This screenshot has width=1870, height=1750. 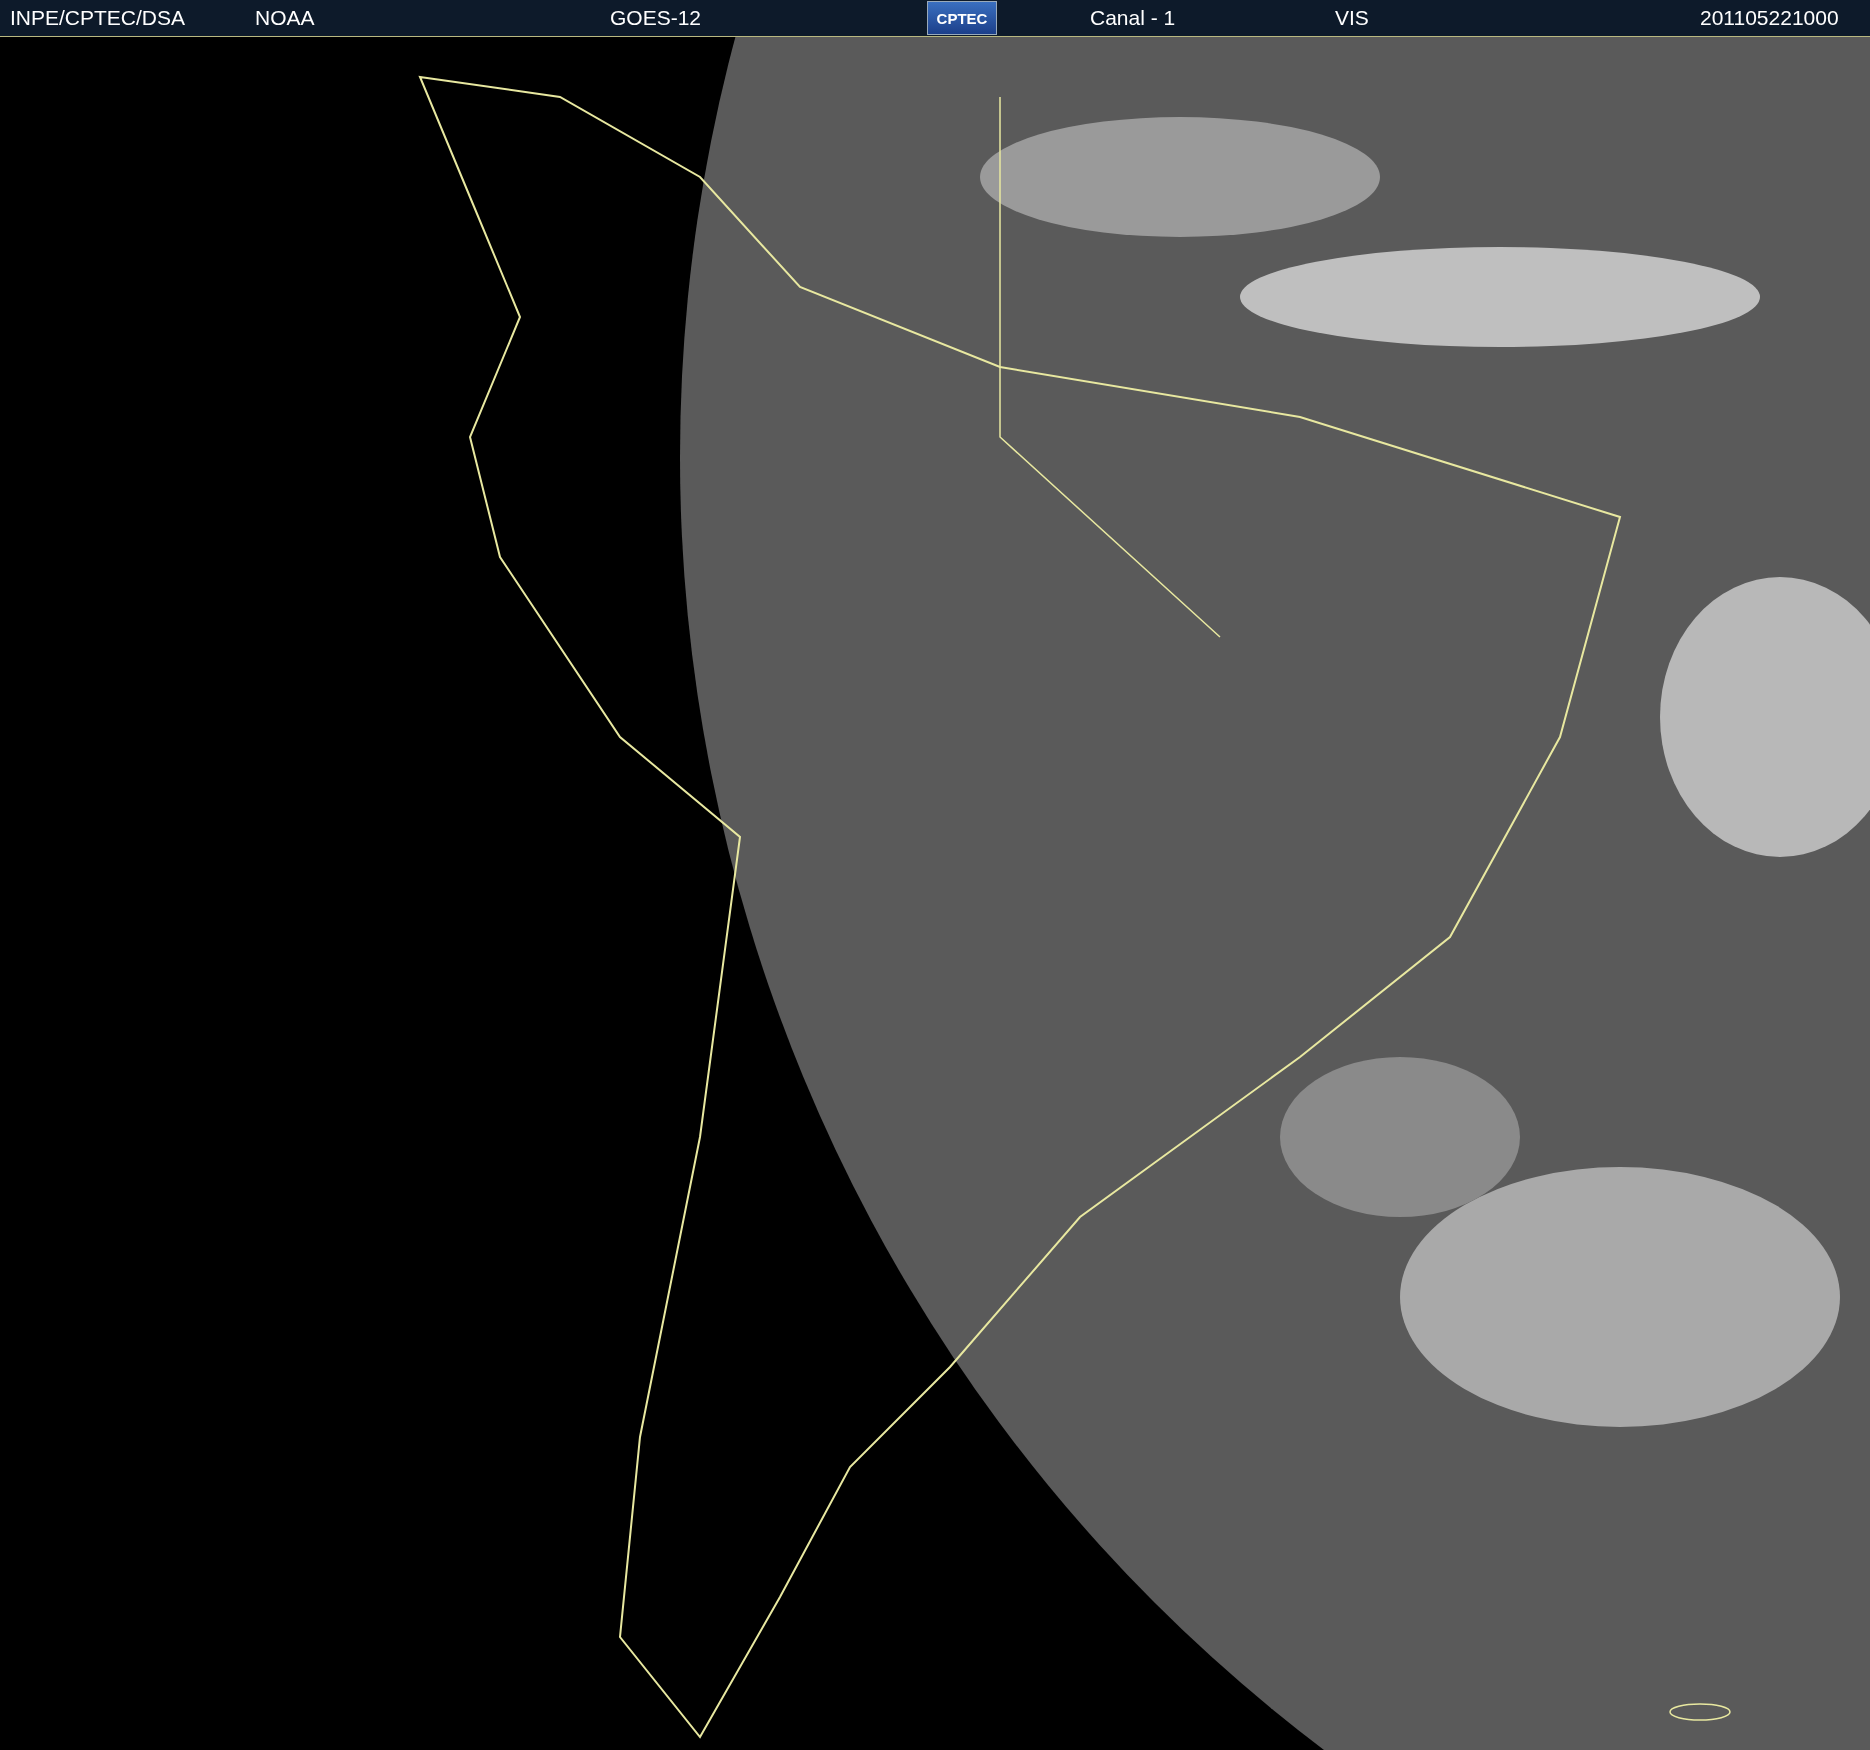 What do you see at coordinates (98, 18) in the screenshot?
I see `header-label: INPE/CPTEC/DSA` at bounding box center [98, 18].